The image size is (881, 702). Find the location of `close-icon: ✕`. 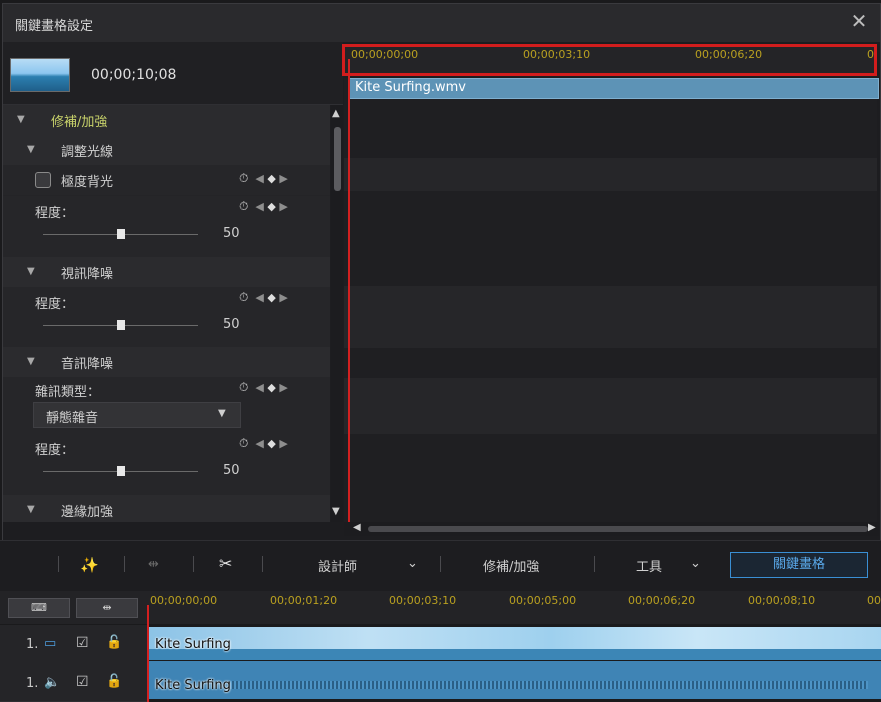

close-icon: ✕ is located at coordinates (859, 21).